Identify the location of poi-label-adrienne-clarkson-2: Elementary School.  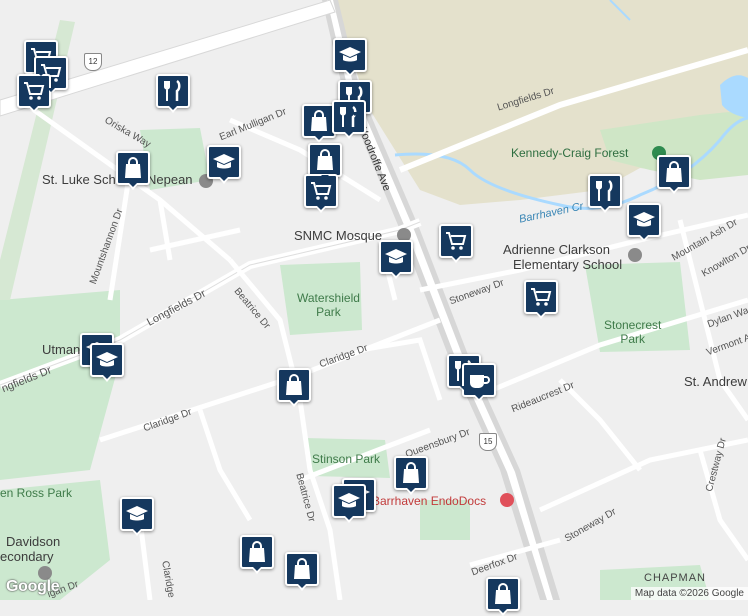
(568, 264).